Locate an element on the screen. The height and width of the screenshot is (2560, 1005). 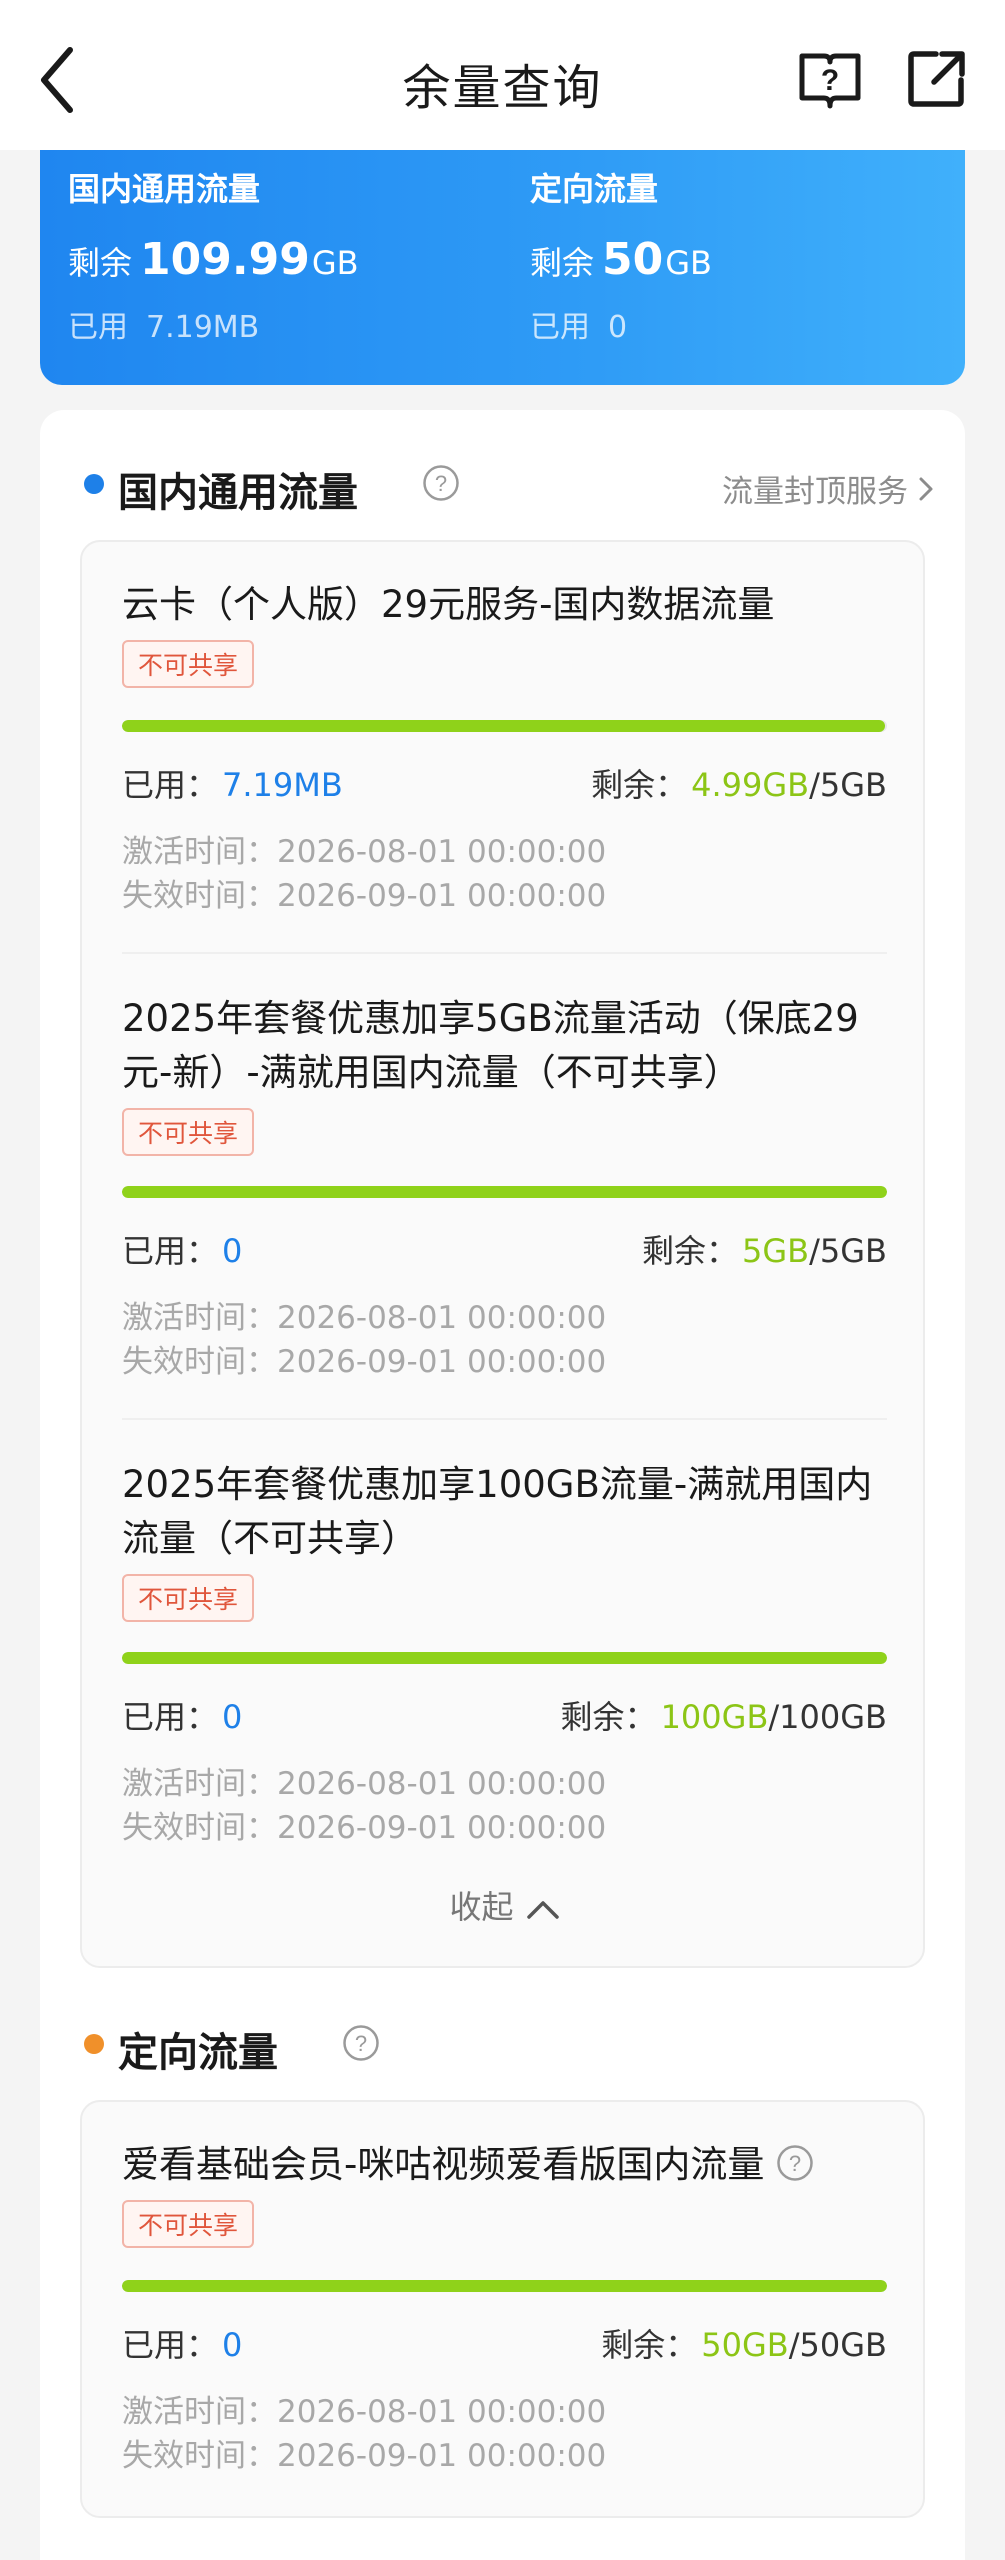
remaining-value: 109.99 is located at coordinates (225, 259).